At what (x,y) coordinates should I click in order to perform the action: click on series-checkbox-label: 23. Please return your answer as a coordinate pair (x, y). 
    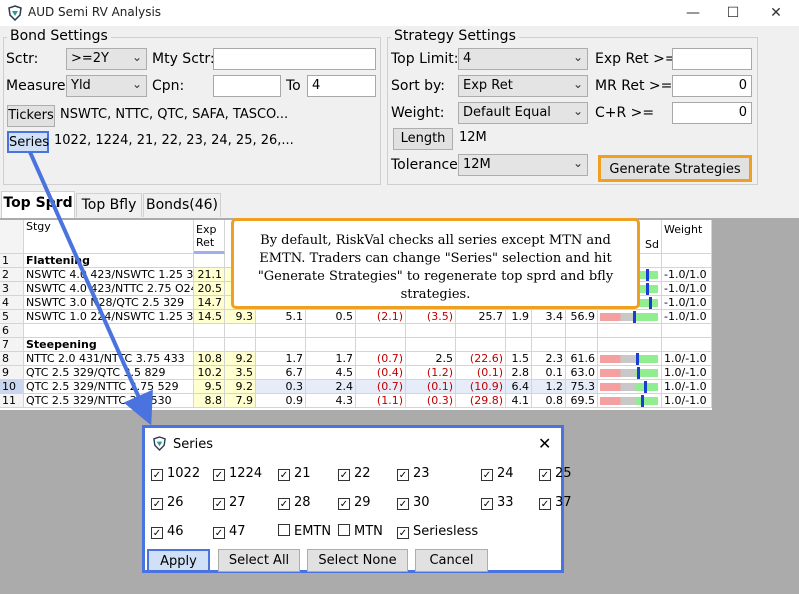
    Looking at the image, I should click on (421, 473).